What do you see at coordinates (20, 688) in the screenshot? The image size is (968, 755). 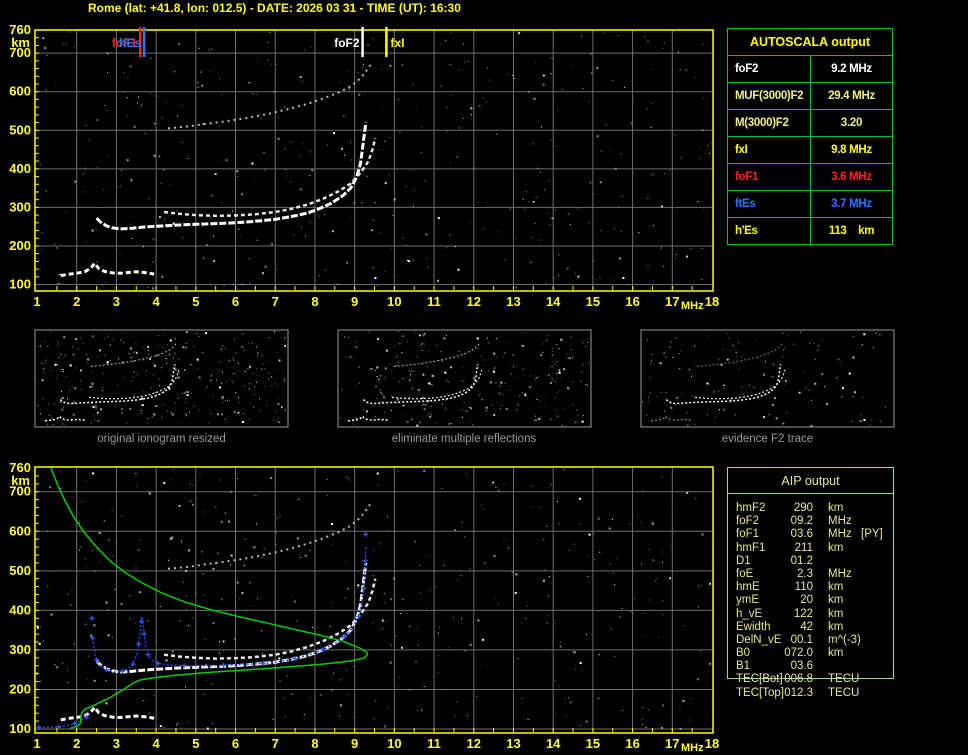 I see `y-tick-label: 200` at bounding box center [20, 688].